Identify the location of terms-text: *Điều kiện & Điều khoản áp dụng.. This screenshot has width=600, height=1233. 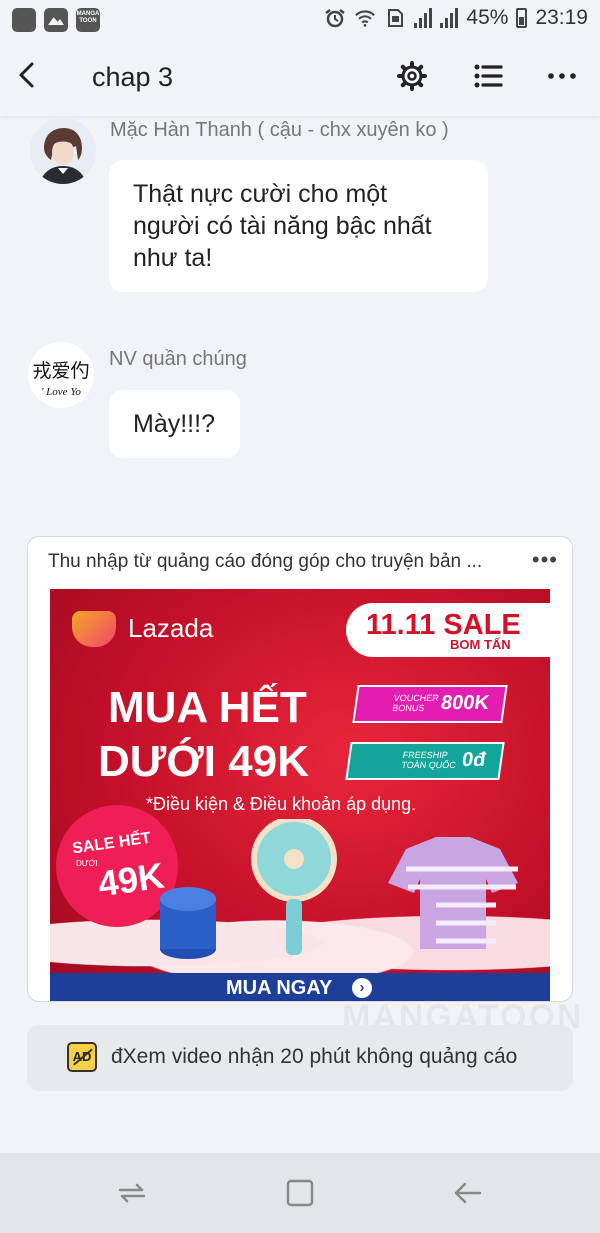
(281, 804).